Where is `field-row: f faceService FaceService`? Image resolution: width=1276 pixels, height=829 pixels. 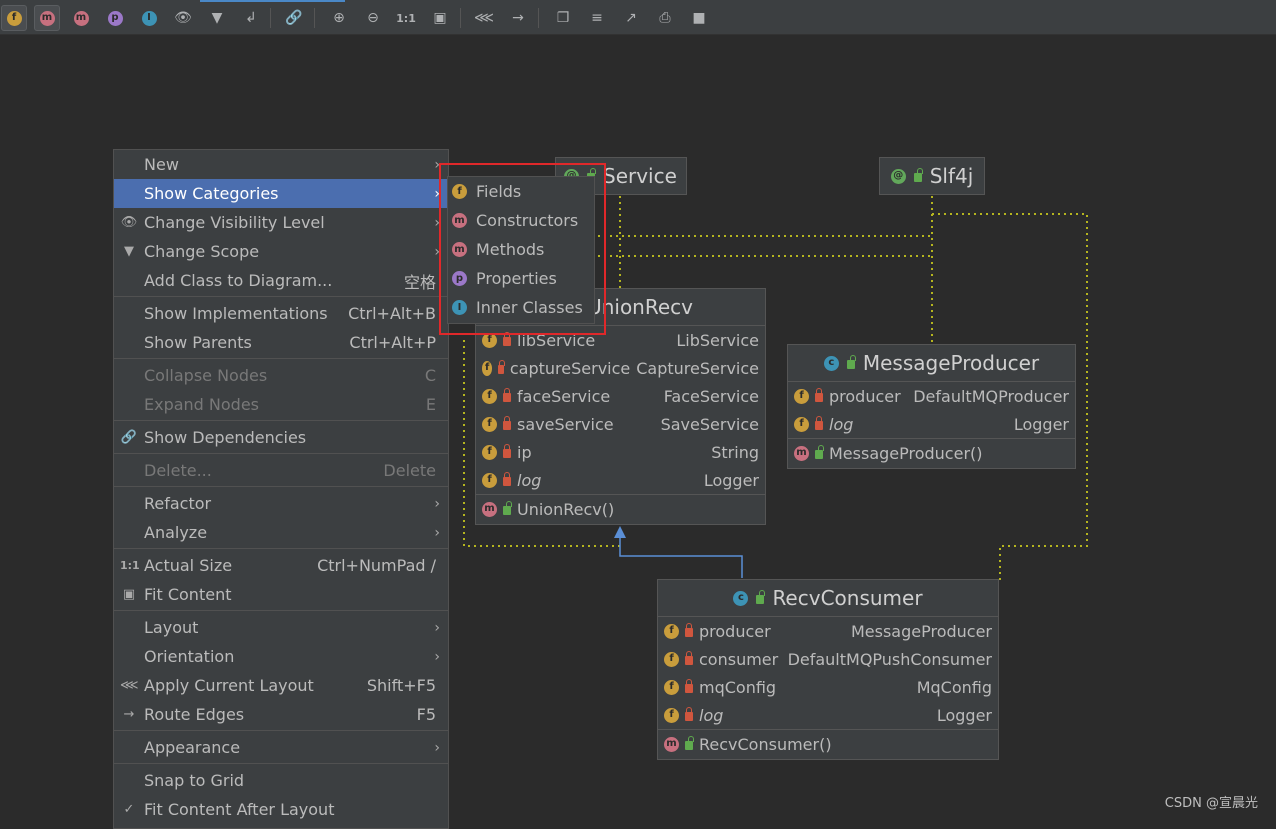 field-row: f faceService FaceService is located at coordinates (620, 396).